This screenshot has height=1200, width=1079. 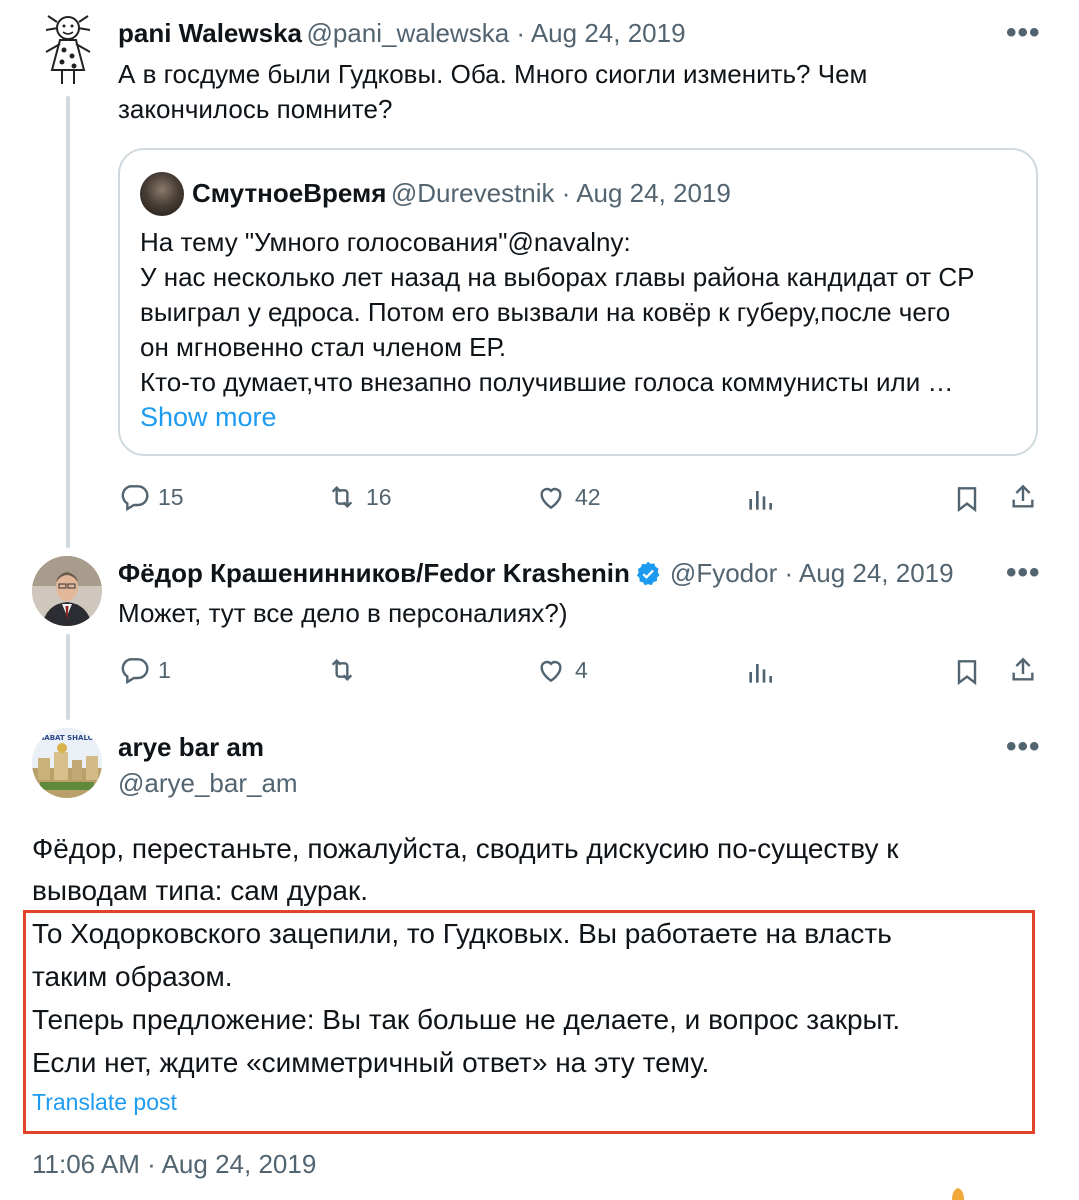 I want to click on repost-button: 16, so click(x=359, y=497).